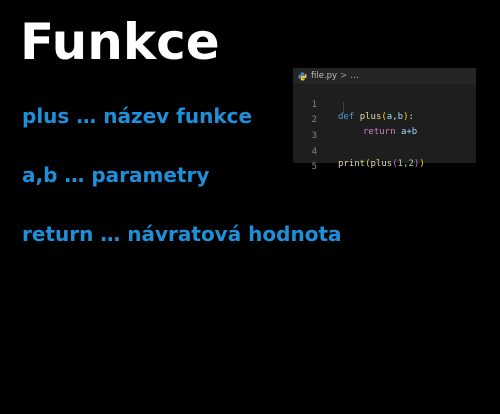  What do you see at coordinates (182, 234) in the screenshot?
I see `definition-return-value: return … návratová hodnota` at bounding box center [182, 234].